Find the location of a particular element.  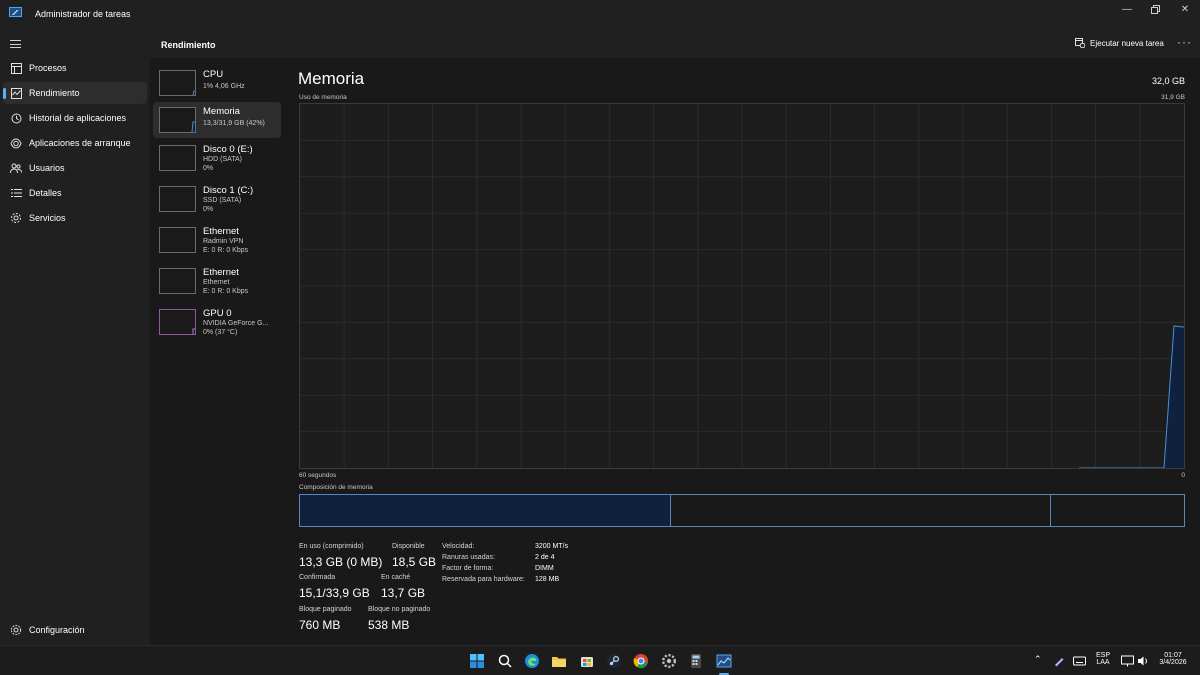

sidebar-item-startup: Aplicaciones de arranque is located at coordinates (75, 143).